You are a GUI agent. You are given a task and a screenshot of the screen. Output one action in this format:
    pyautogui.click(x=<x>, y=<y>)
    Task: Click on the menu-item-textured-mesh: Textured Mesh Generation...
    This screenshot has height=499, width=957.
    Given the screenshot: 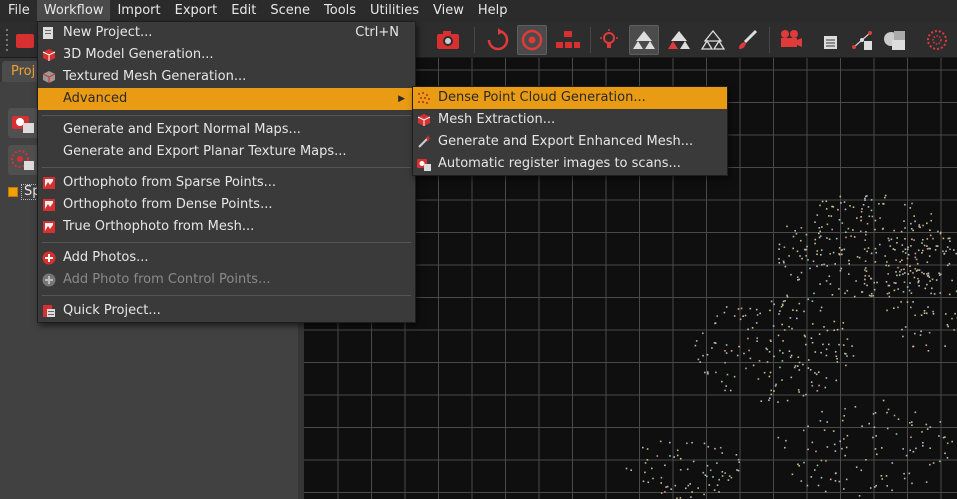 What is the action you would take?
    pyautogui.click(x=226, y=77)
    